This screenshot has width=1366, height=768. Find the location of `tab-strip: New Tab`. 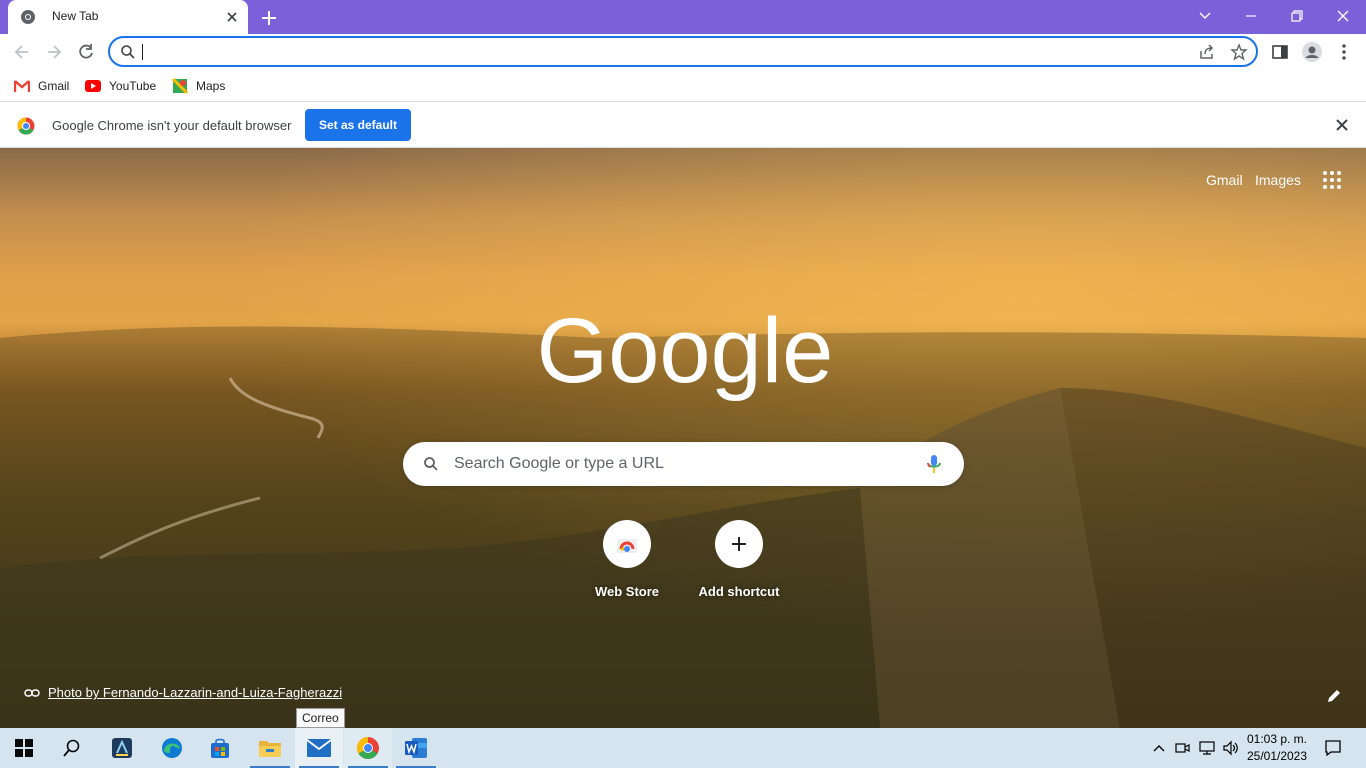

tab-strip: New Tab is located at coordinates (683, 17).